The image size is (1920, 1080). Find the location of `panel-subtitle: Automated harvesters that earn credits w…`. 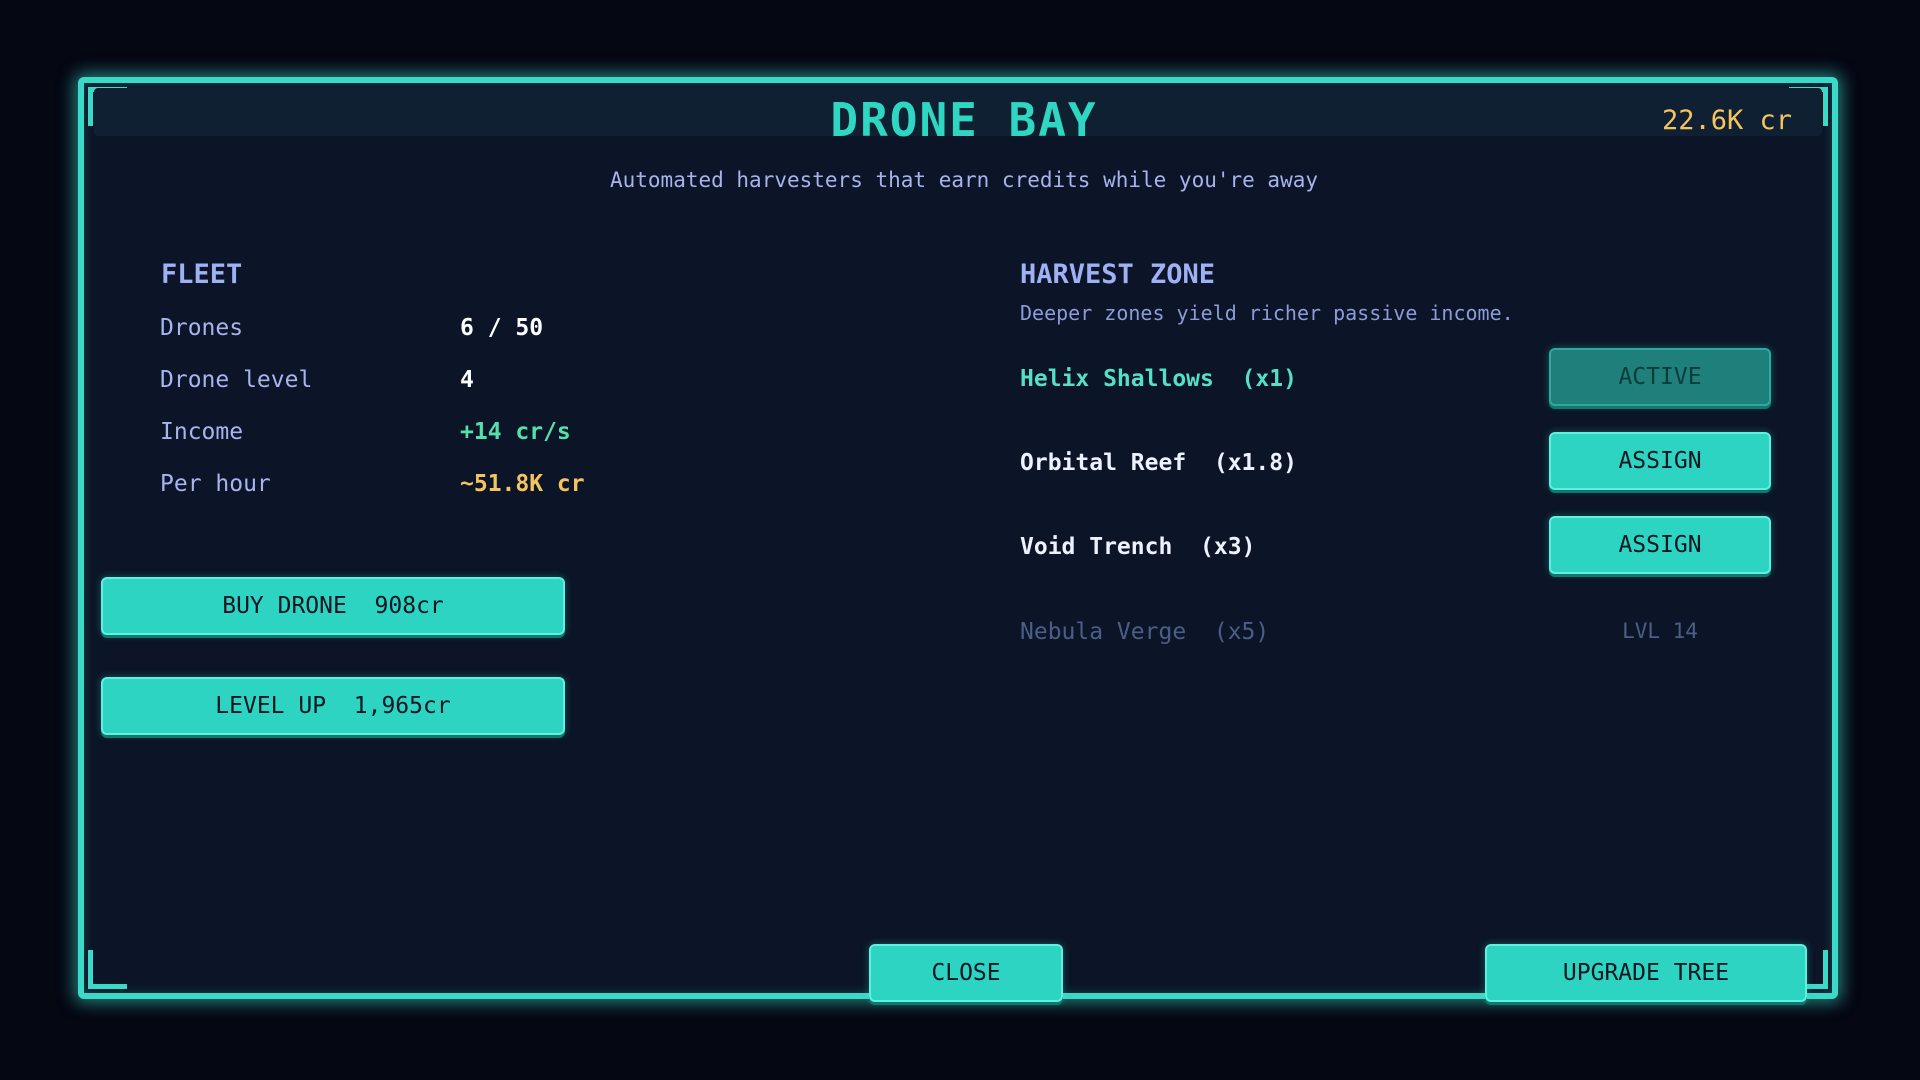

panel-subtitle: Automated harvesters that earn credits w… is located at coordinates (963, 180).